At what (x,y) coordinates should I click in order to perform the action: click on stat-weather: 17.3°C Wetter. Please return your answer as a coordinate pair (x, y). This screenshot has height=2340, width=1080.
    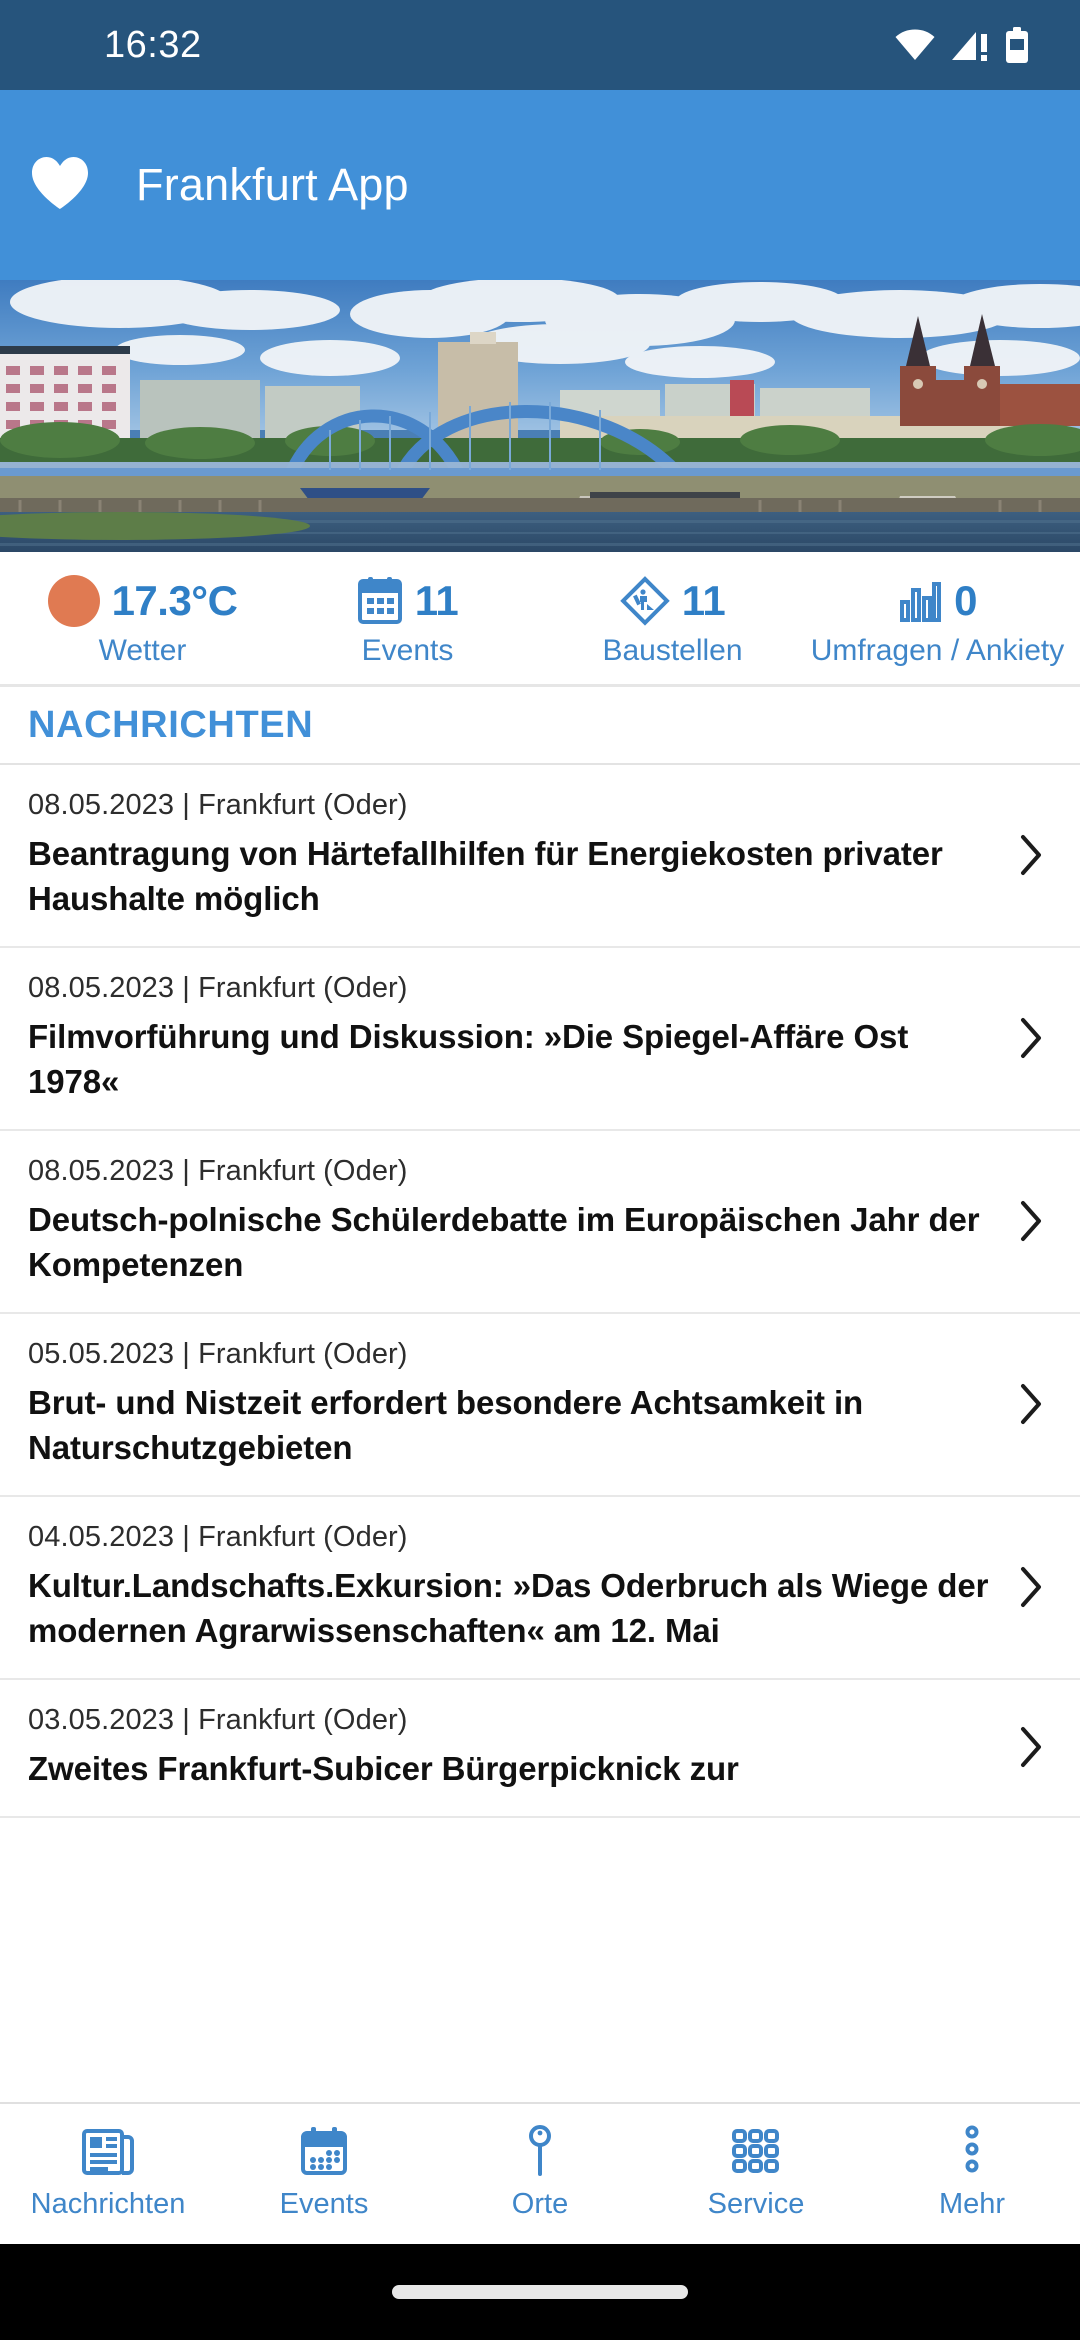
    Looking at the image, I should click on (142, 618).